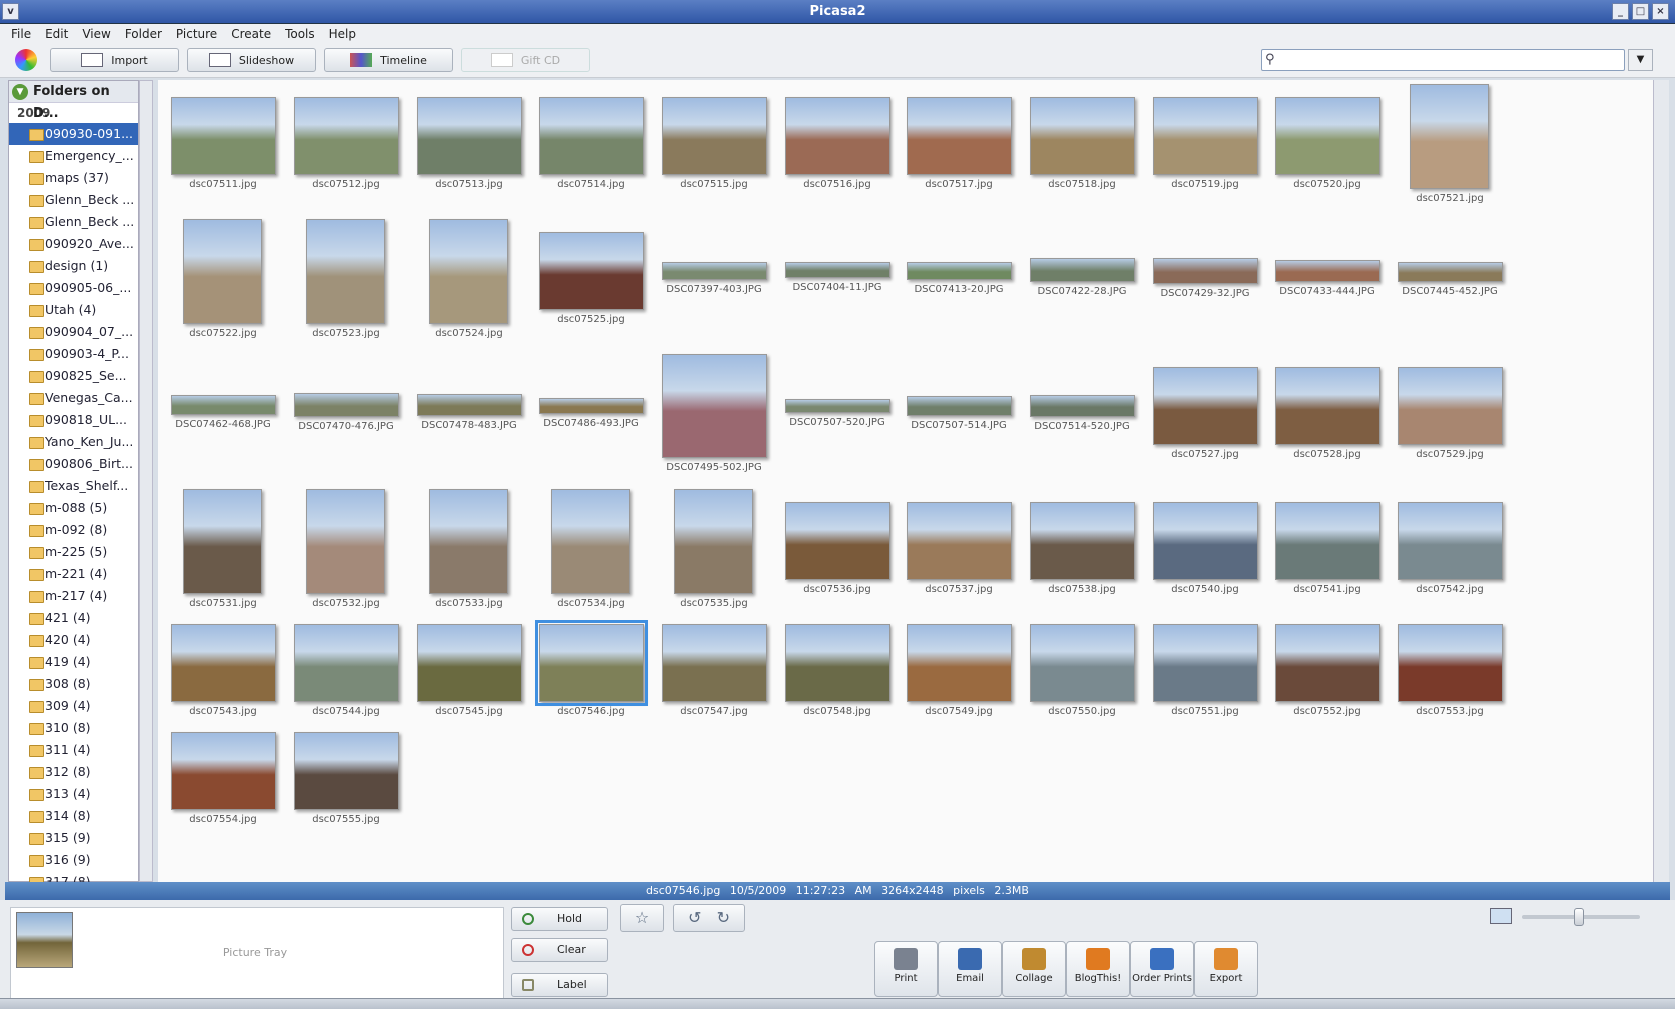  Describe the element at coordinates (114, 60) in the screenshot. I see `import-button: Import` at that location.